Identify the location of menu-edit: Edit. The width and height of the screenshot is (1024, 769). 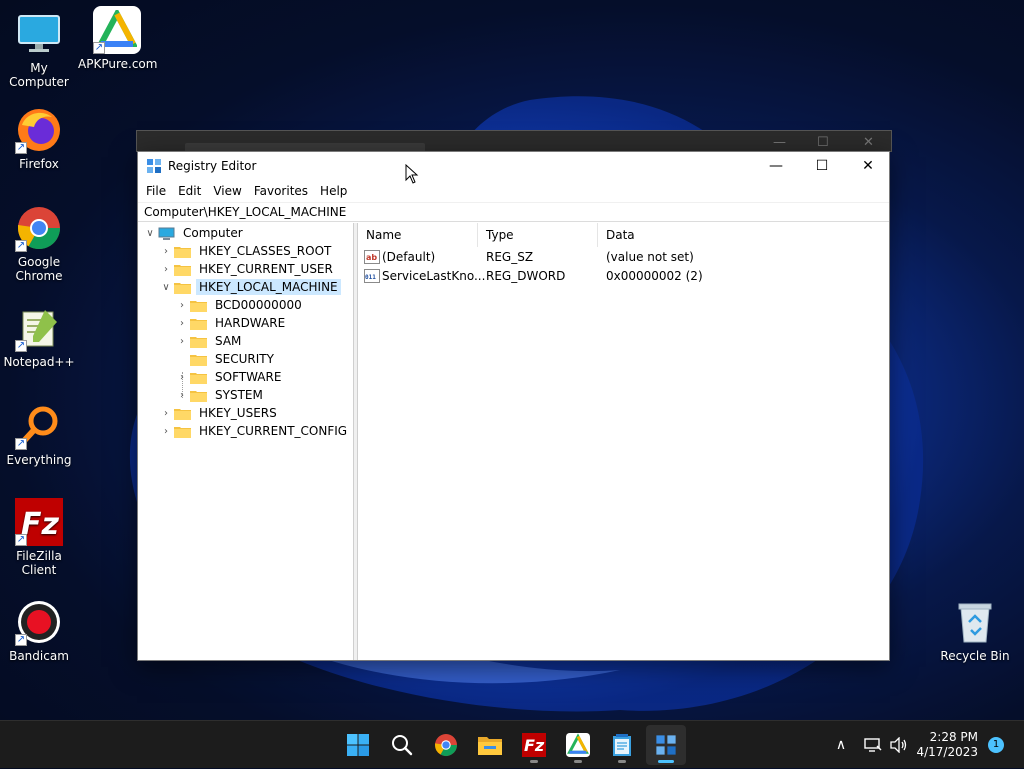
(189, 191).